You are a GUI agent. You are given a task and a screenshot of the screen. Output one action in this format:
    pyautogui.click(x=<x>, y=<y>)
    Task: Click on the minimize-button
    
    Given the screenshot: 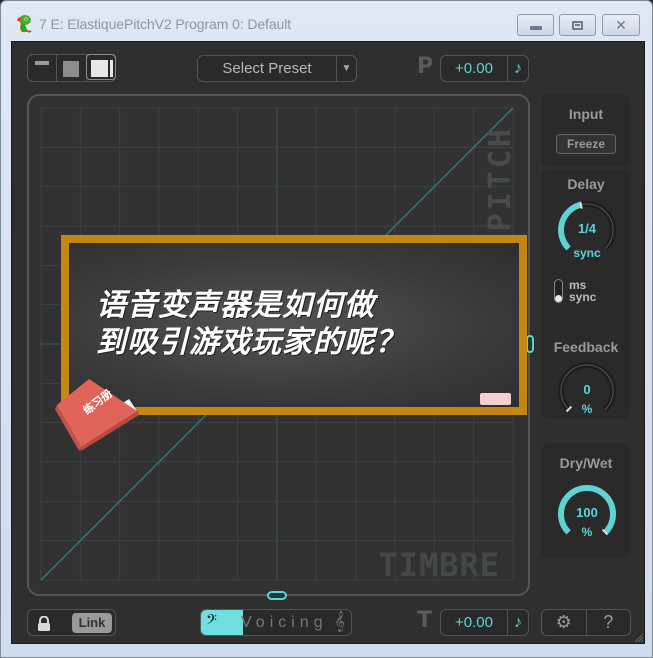 What is the action you would take?
    pyautogui.click(x=535, y=25)
    